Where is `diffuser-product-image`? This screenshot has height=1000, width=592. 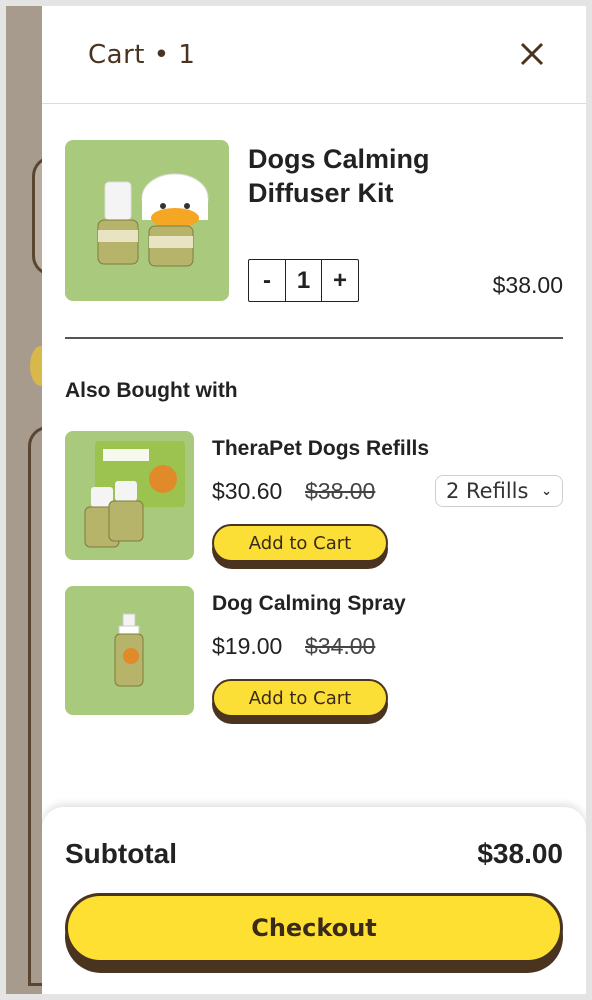
diffuser-product-image is located at coordinates (147, 220).